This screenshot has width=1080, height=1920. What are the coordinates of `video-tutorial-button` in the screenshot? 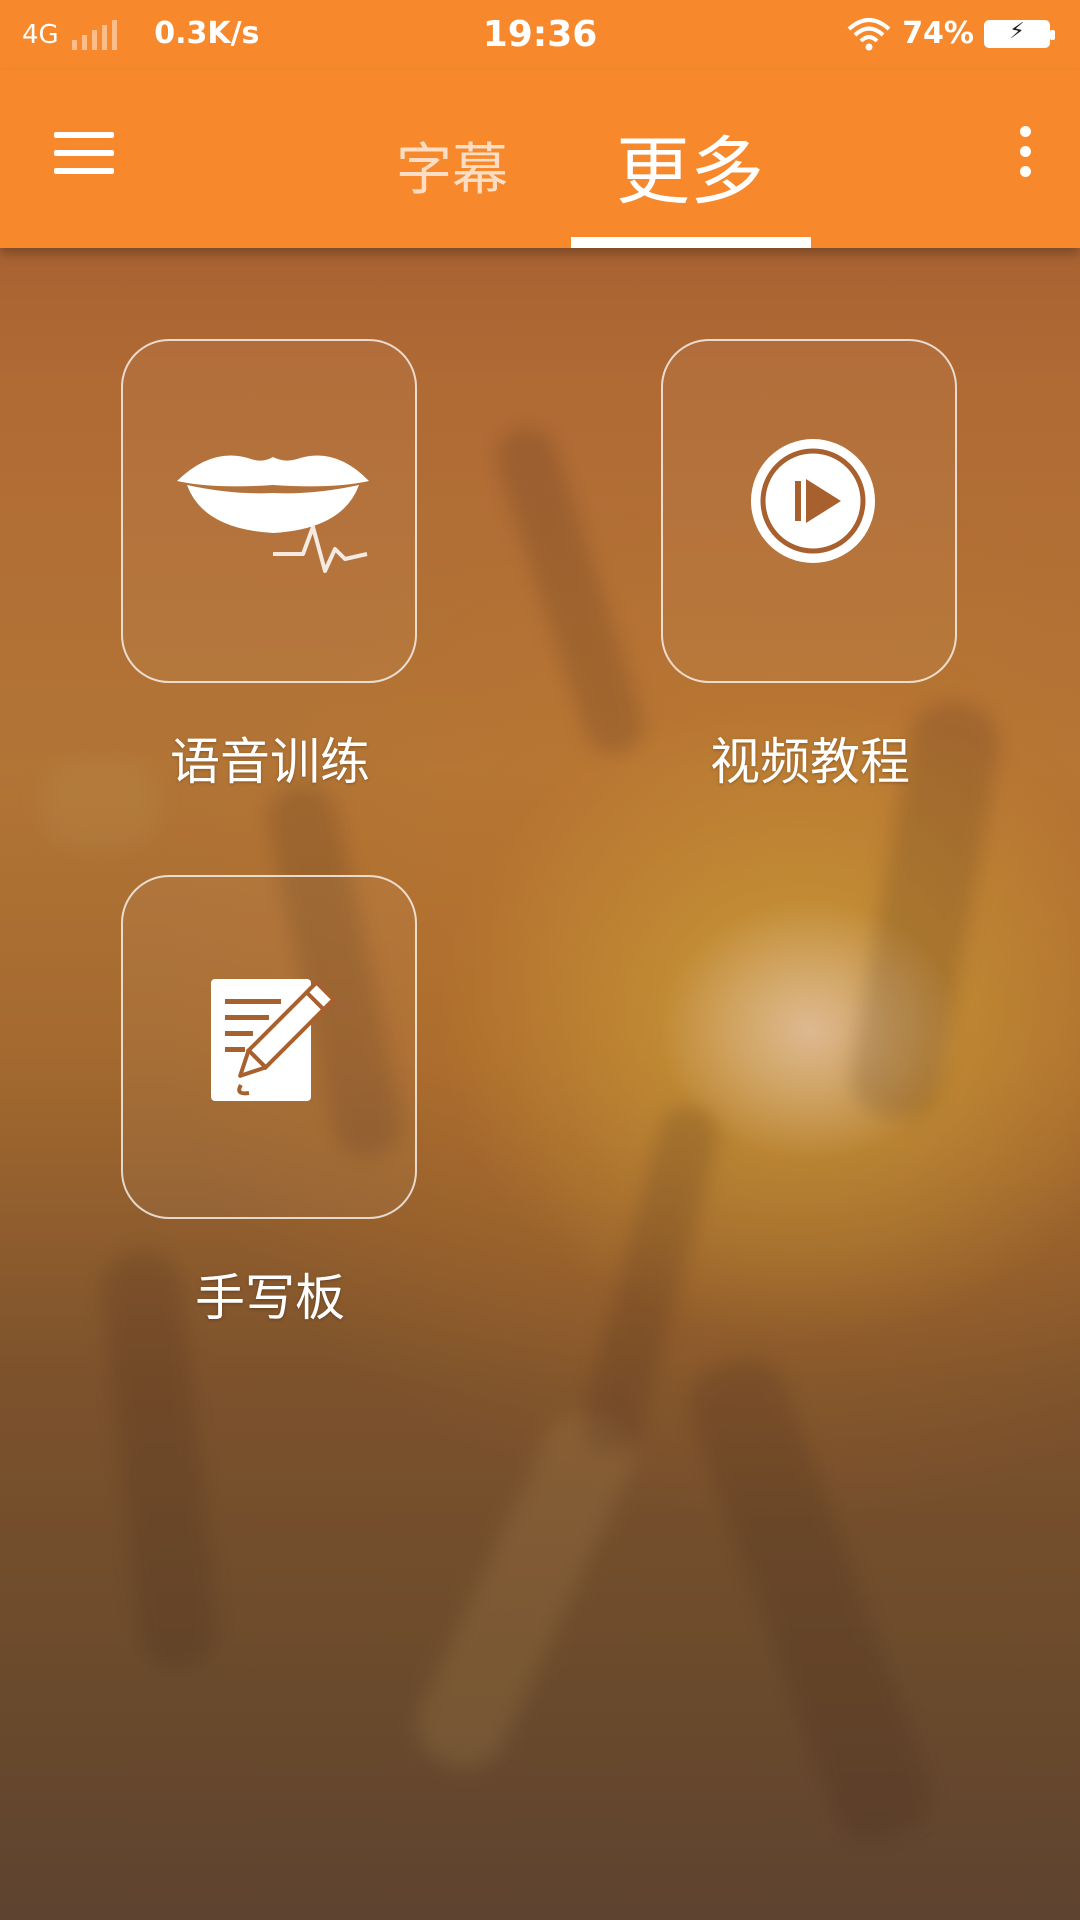 It's located at (809, 511).